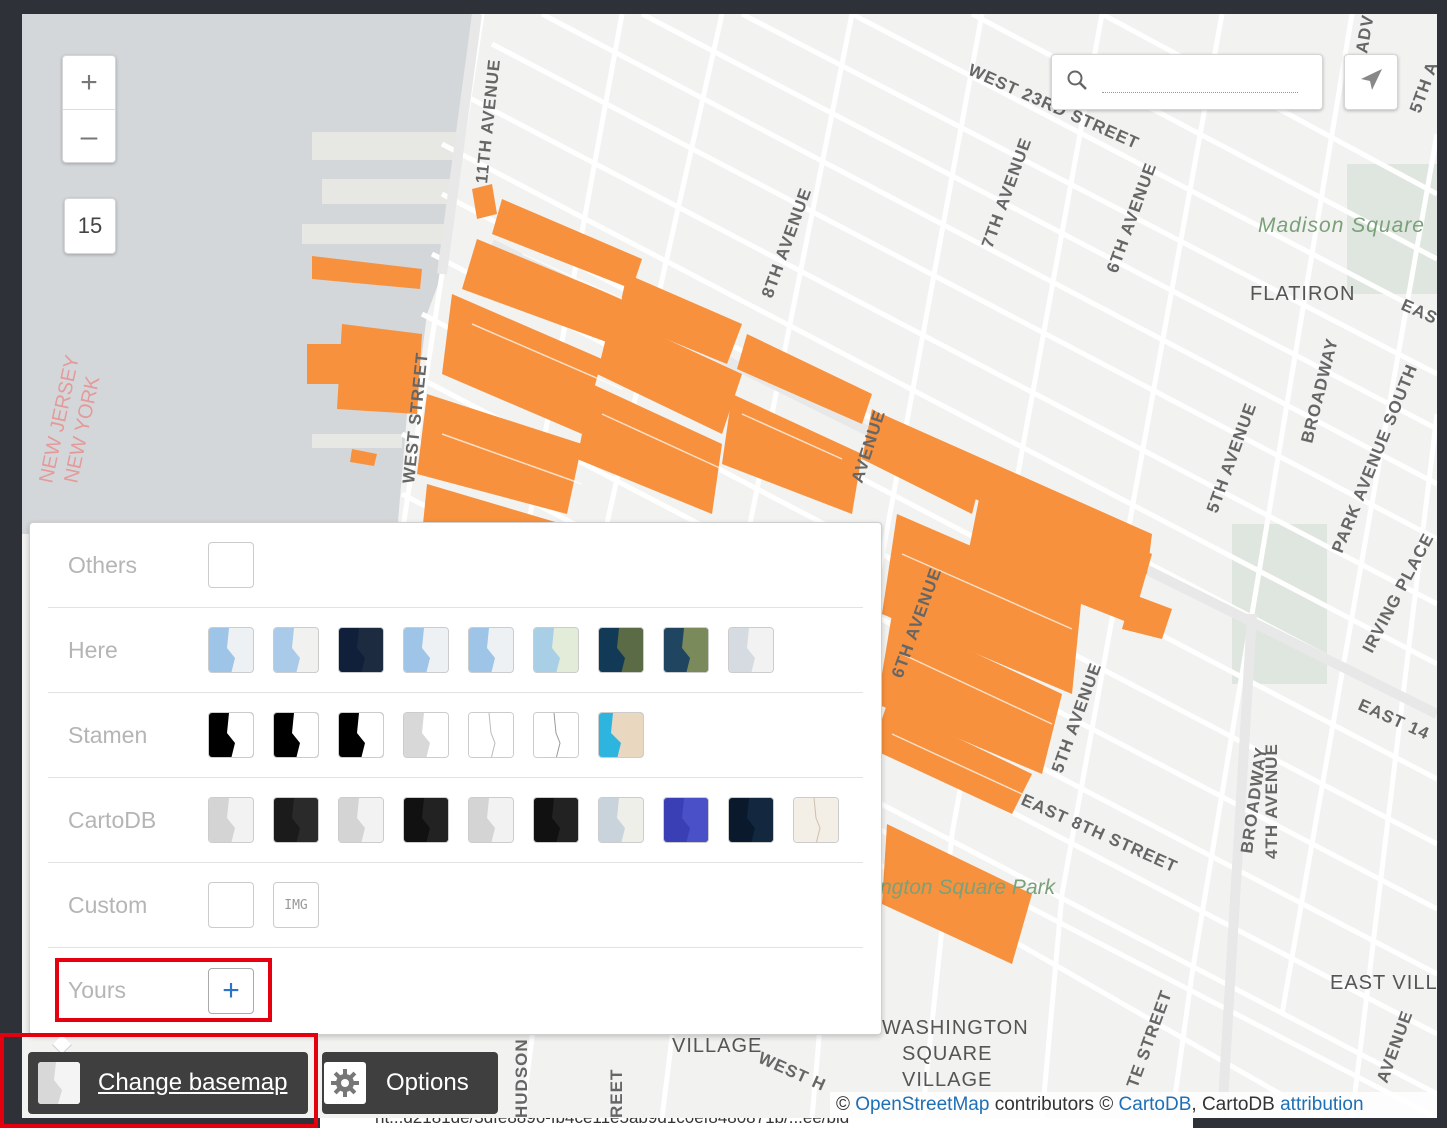  What do you see at coordinates (1077, 82) in the screenshot?
I see `search-icon` at bounding box center [1077, 82].